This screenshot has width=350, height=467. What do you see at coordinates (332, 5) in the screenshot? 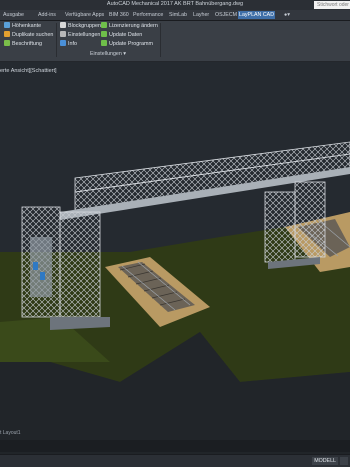
I see `search-input: Stichwort oder` at bounding box center [332, 5].